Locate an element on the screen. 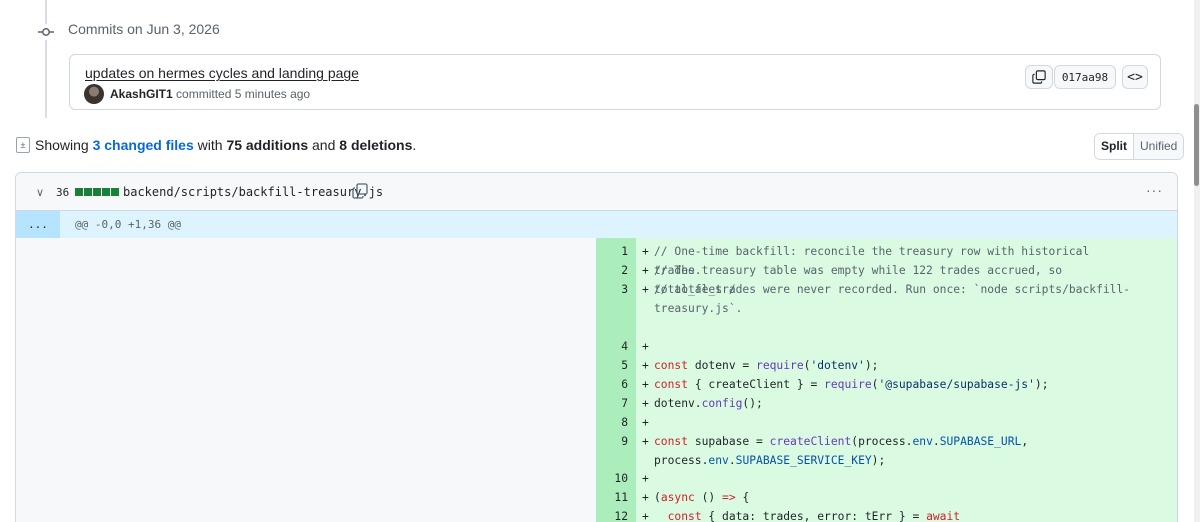  additions-count: 75 additions is located at coordinates (267, 145).